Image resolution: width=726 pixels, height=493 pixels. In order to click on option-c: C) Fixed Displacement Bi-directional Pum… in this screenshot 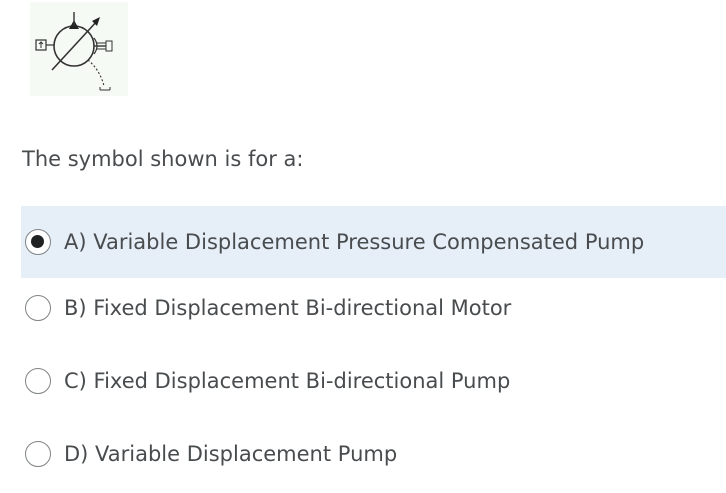, I will do `click(373, 381)`.